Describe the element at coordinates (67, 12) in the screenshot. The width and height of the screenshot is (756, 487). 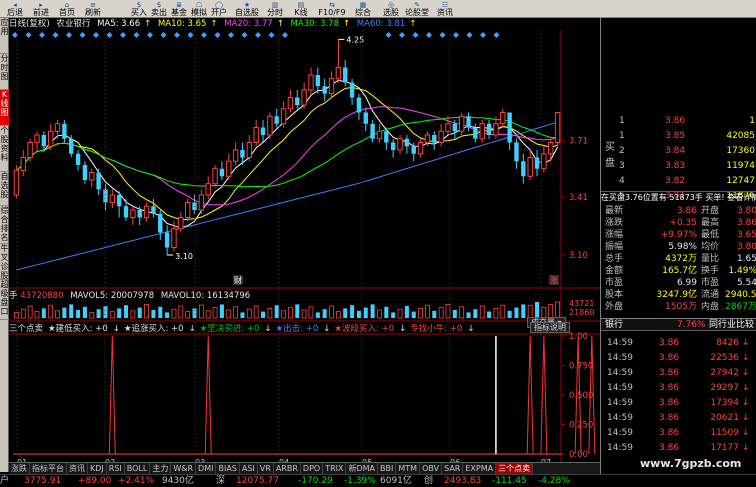
I see `toolbar-label: 首页` at that location.